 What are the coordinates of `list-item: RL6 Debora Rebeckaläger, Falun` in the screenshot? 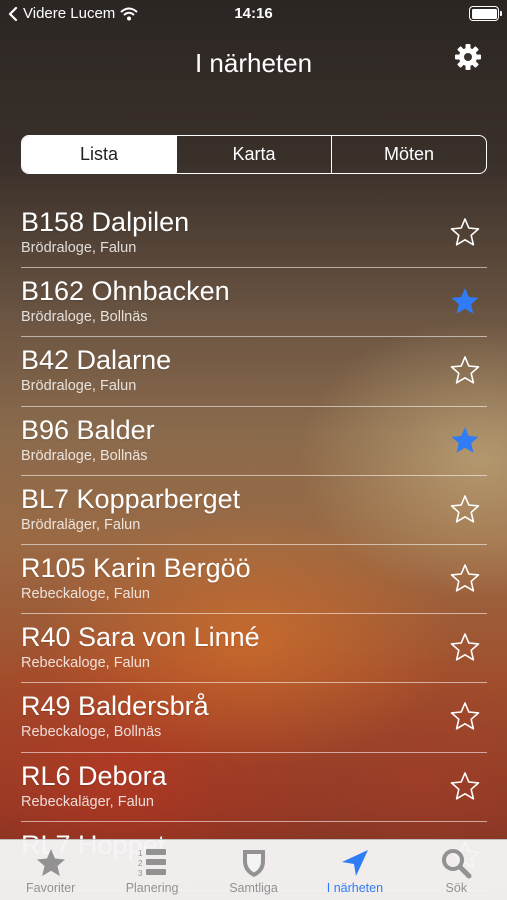 It's located at (254, 787).